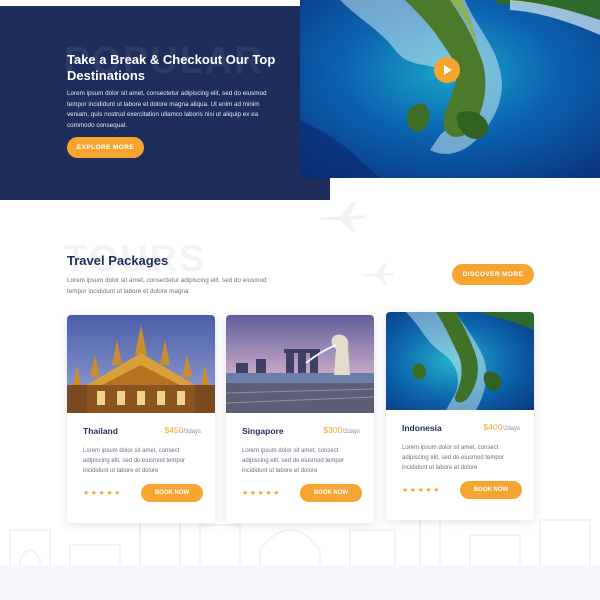 Image resolution: width=600 pixels, height=600 pixels. I want to click on explore-more-button: EXPLORE MORE, so click(105, 147).